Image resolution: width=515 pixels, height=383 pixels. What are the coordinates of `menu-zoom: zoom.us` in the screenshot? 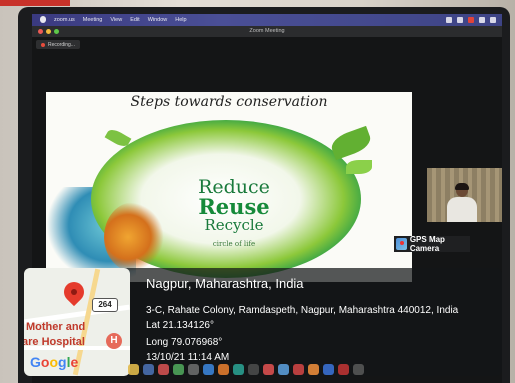 It's located at (64, 20).